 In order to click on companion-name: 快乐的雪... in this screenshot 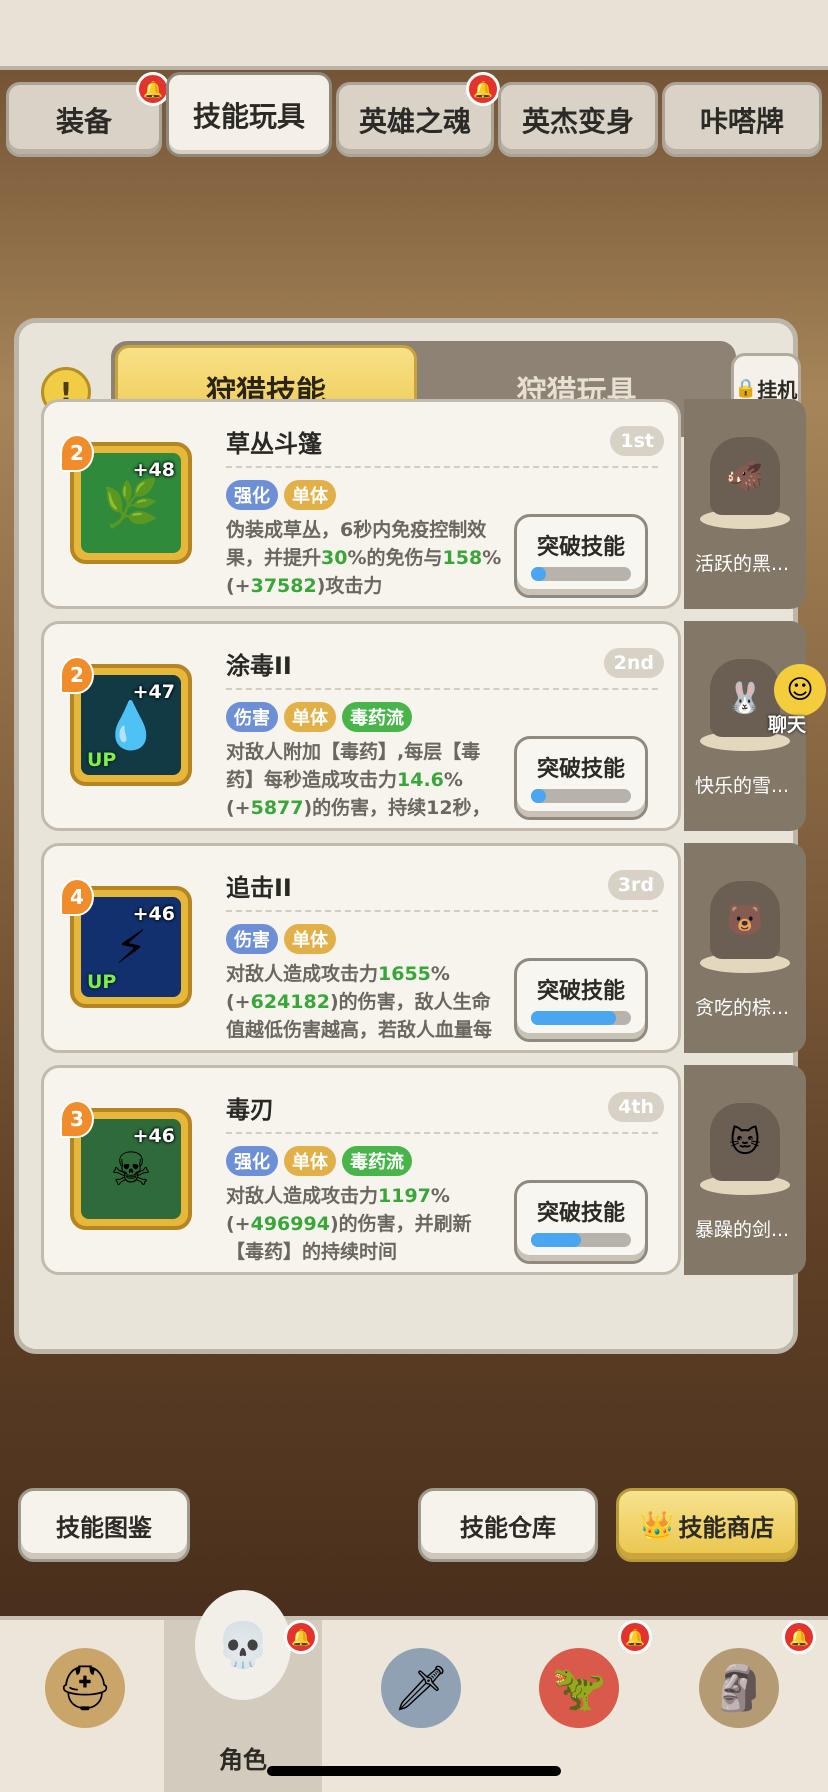, I will do `click(742, 786)`.